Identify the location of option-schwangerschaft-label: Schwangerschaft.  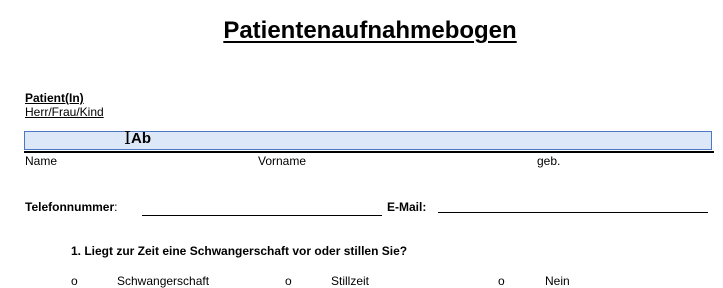
(163, 281).